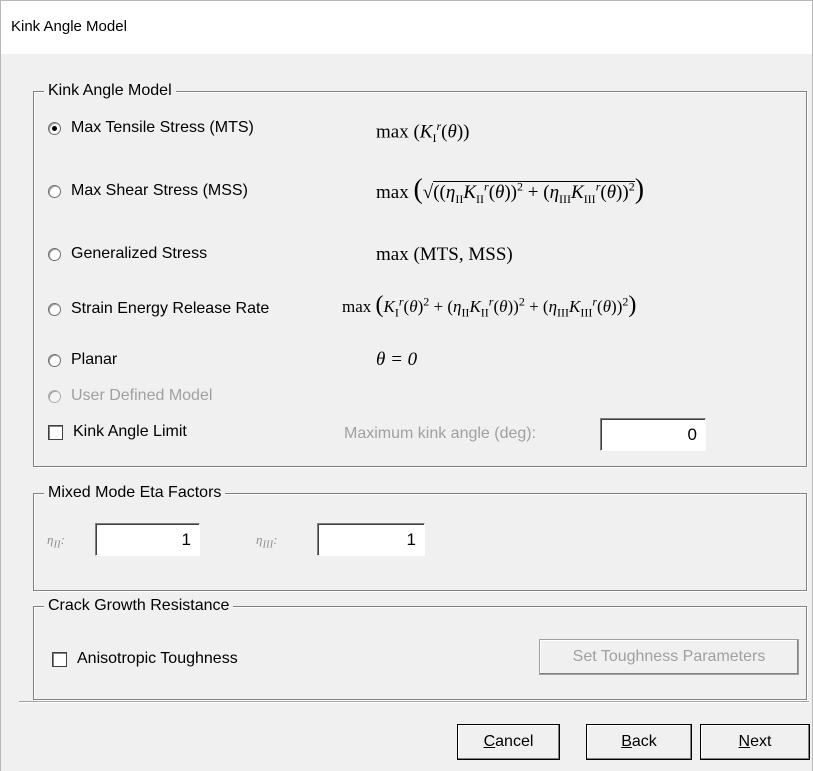  I want to click on generalized-formula: max (MTS, MSS), so click(444, 254).